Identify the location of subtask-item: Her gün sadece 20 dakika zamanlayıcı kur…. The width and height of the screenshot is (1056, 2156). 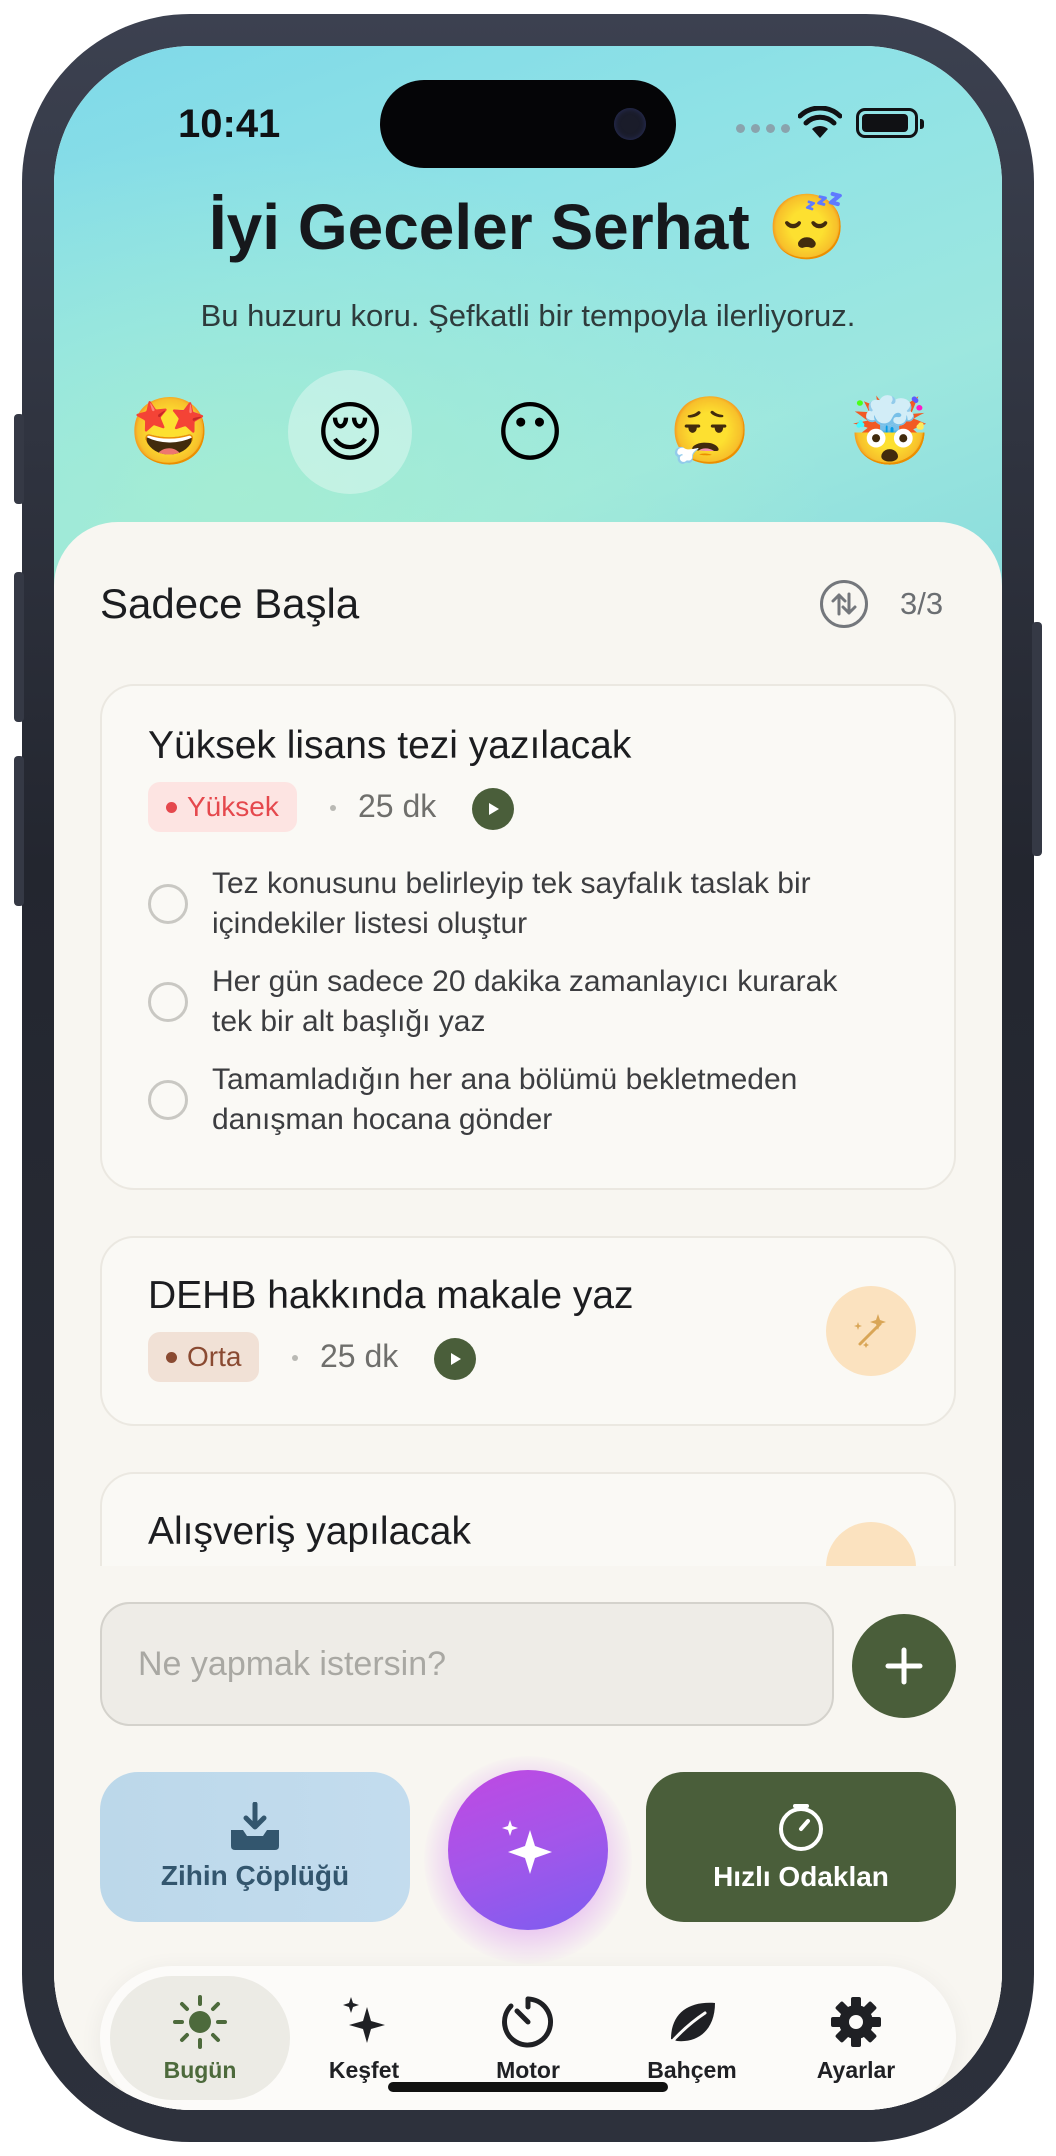
(538, 1002).